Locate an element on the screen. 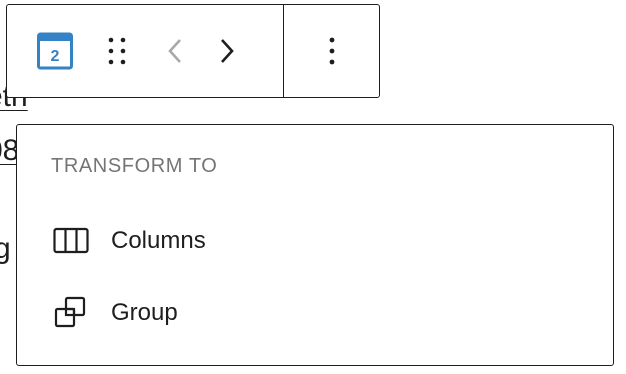  calendar-icon: 2 is located at coordinates (55, 51).